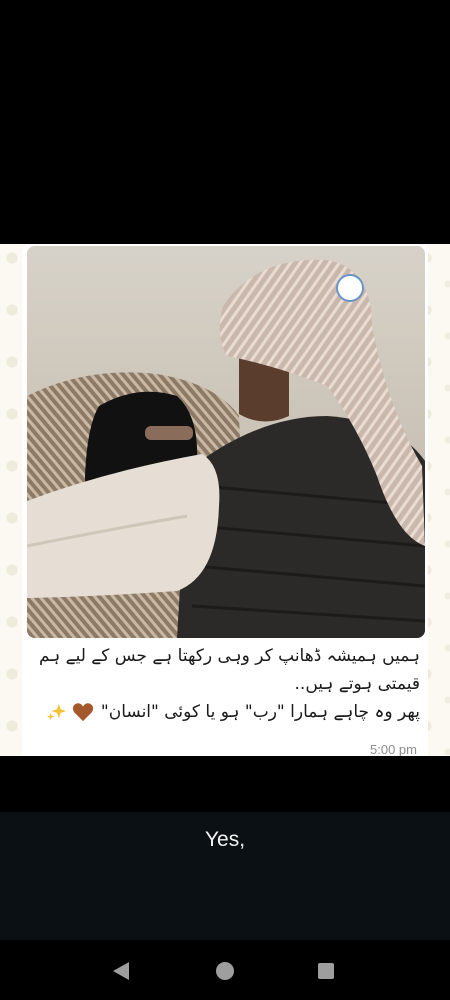  What do you see at coordinates (121, 971) in the screenshot?
I see `back-icon` at bounding box center [121, 971].